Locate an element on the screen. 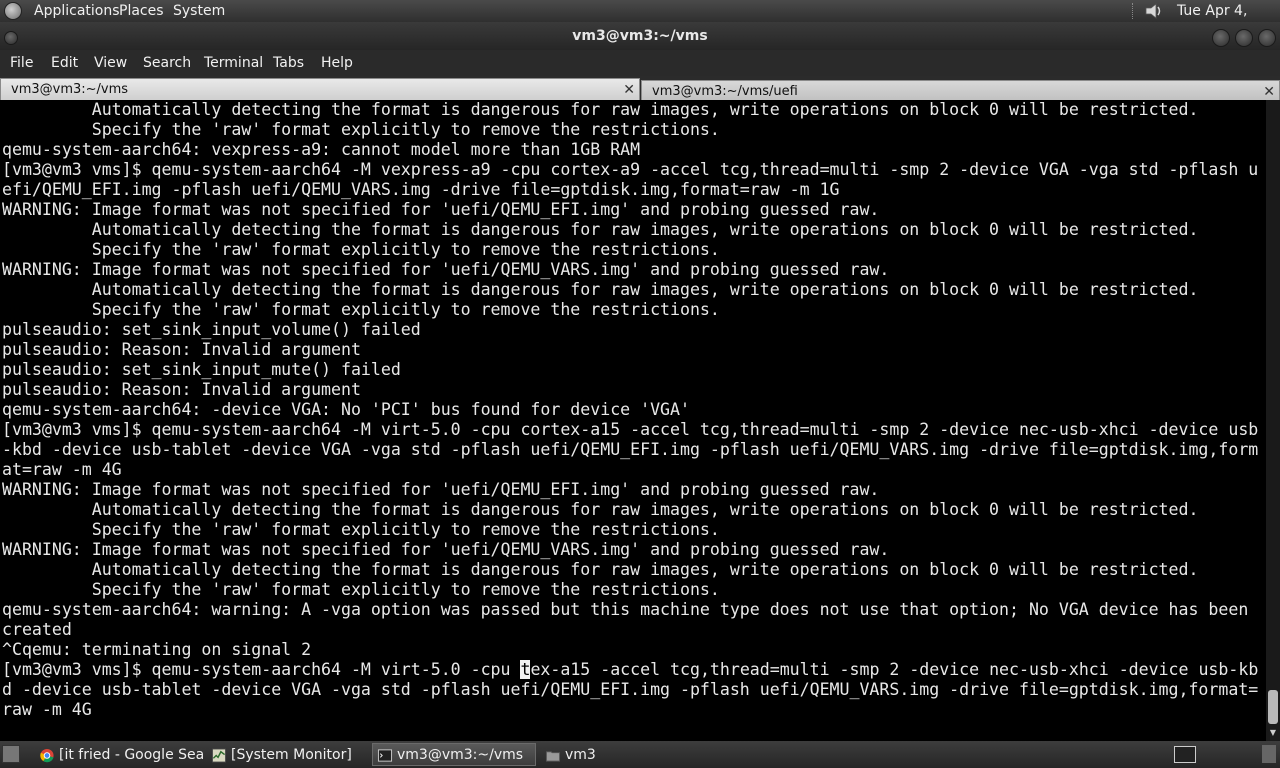 This screenshot has height=768, width=1280. show-desktop-icon is located at coordinates (11, 754).